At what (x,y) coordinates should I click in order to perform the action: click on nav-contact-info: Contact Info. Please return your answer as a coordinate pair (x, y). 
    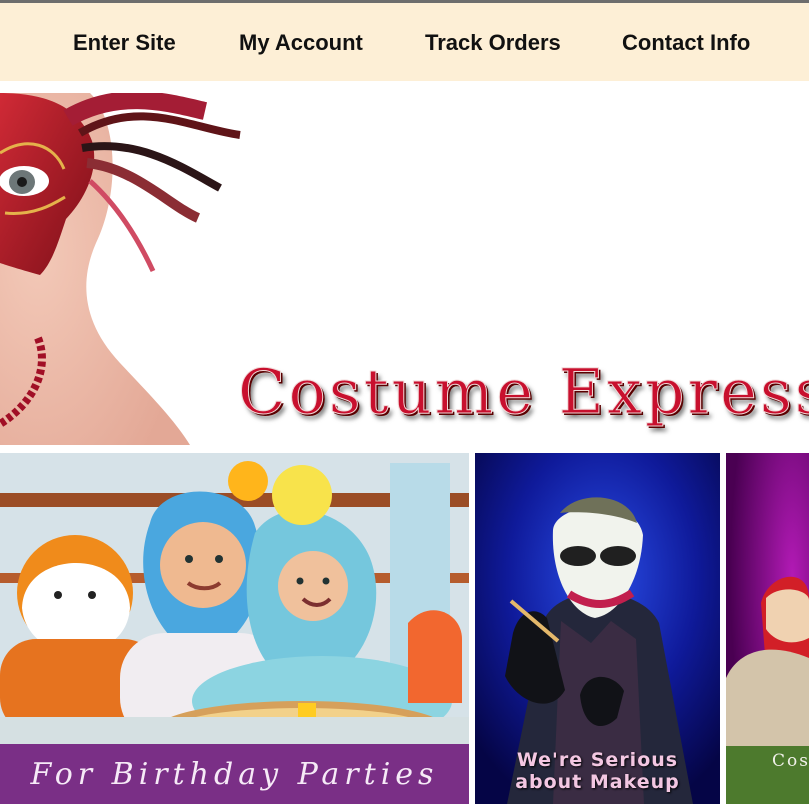
    Looking at the image, I should click on (686, 42).